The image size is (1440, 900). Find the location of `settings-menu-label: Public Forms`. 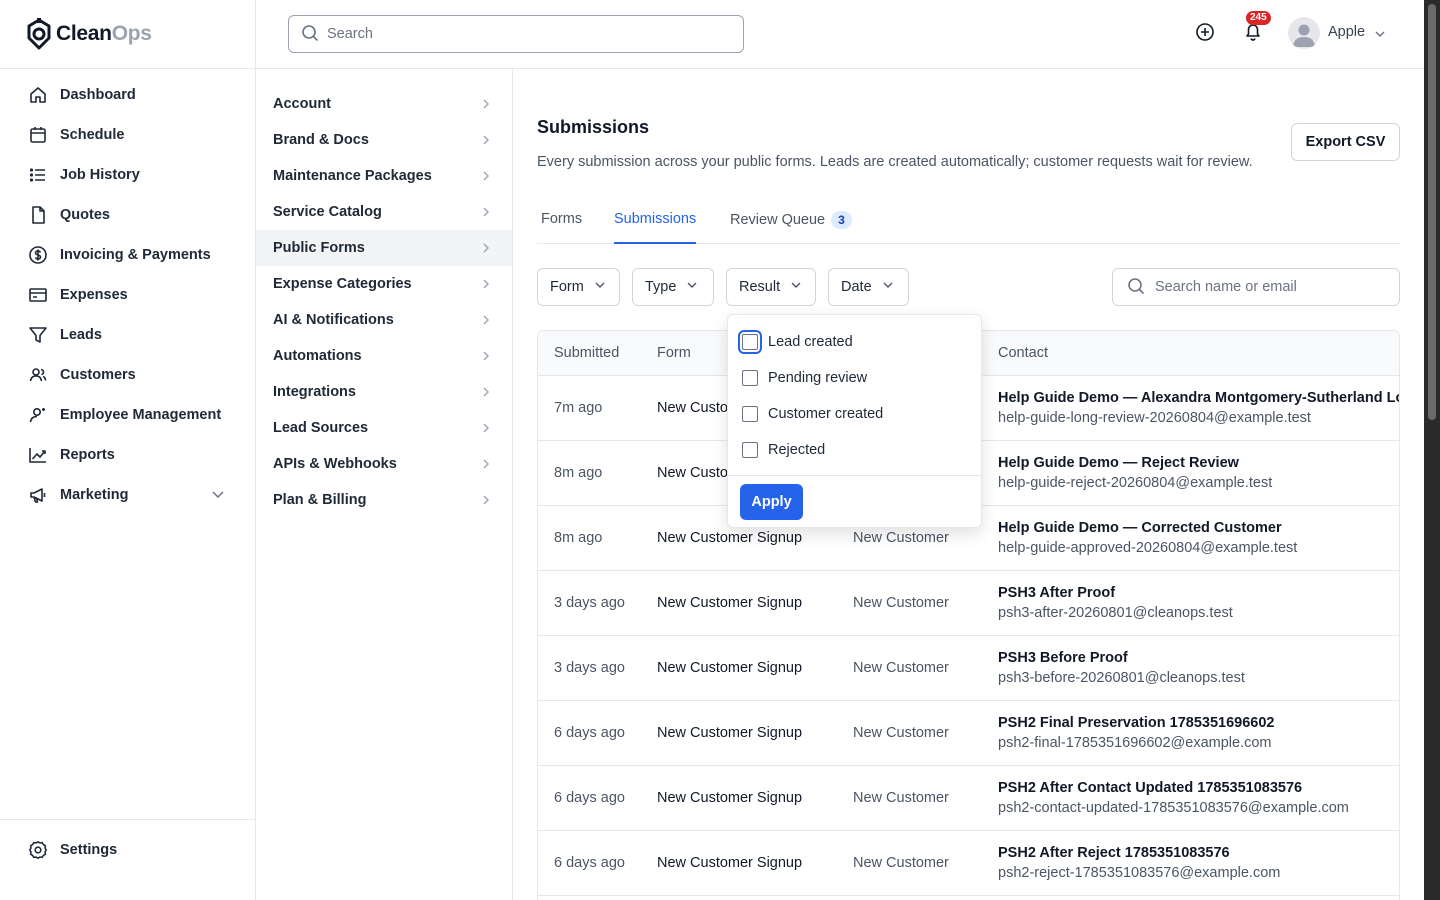

settings-menu-label: Public Forms is located at coordinates (319, 248).